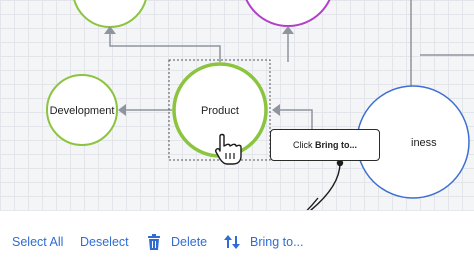 The height and width of the screenshot is (266, 474). I want to click on arrowhead-development, so click(122, 110).